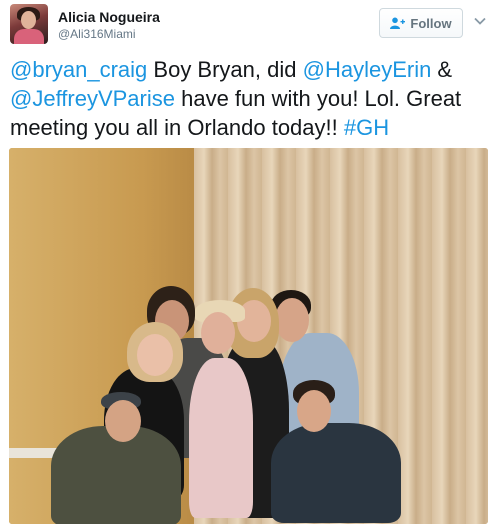 This screenshot has width=500, height=529. What do you see at coordinates (92, 98) in the screenshot?
I see `mention-link: @JeffreyVParise` at bounding box center [92, 98].